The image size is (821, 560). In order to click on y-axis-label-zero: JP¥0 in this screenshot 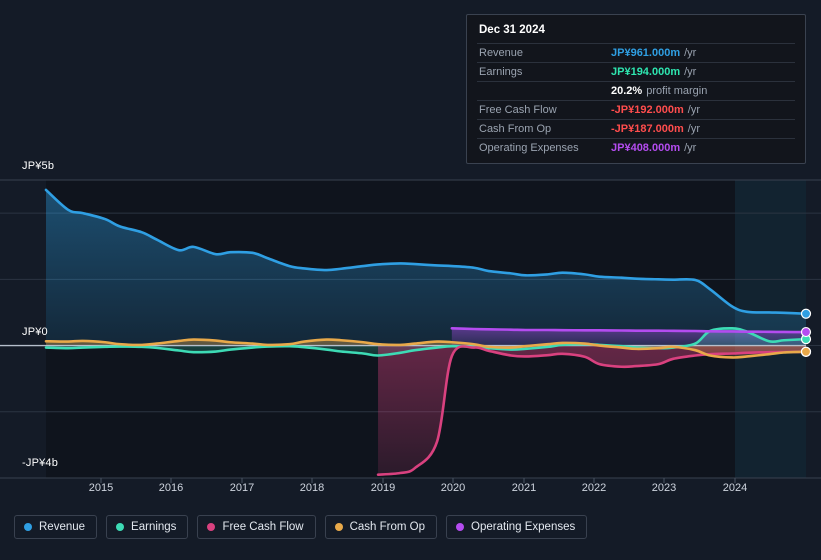, I will do `click(35, 332)`.